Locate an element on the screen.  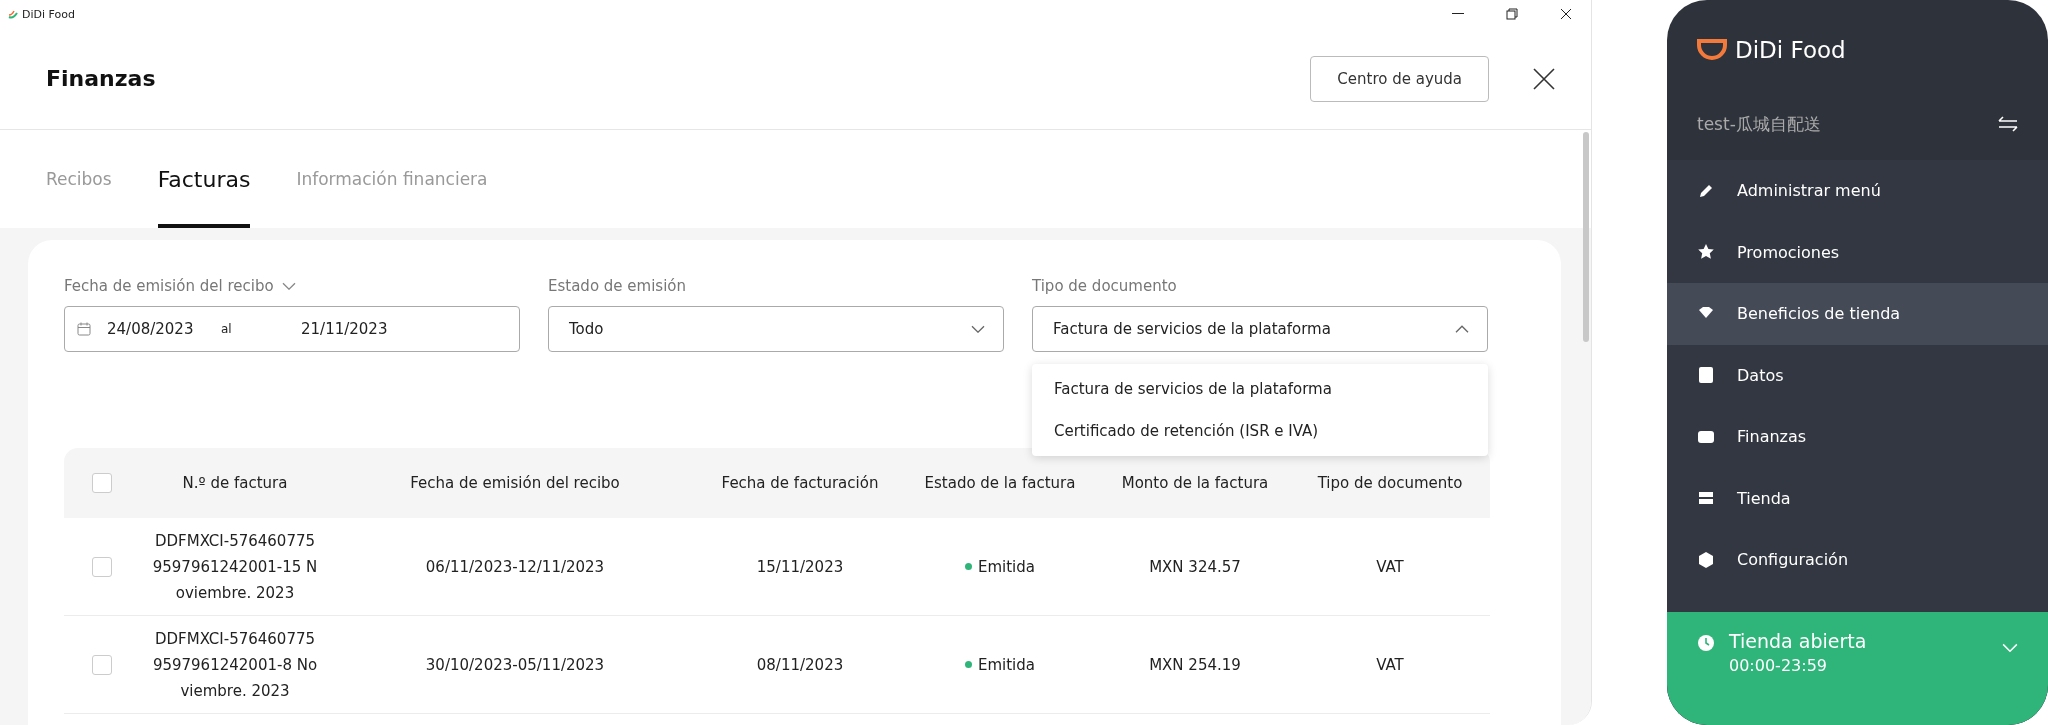
scrollbar is located at coordinates (1586, 237).